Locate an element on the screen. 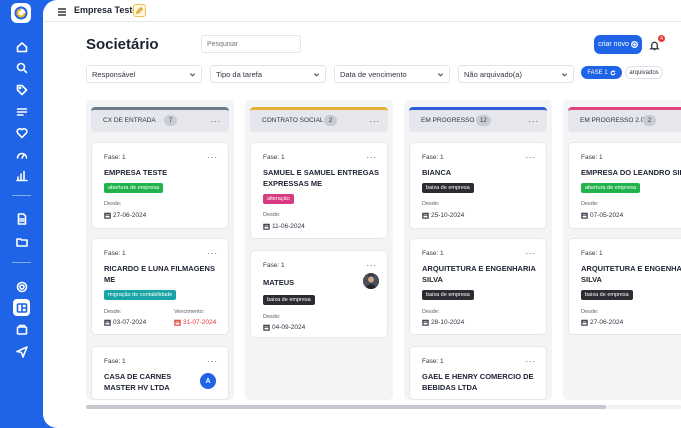 This screenshot has height=428, width=681. archived-chip: arquivados is located at coordinates (644, 72).